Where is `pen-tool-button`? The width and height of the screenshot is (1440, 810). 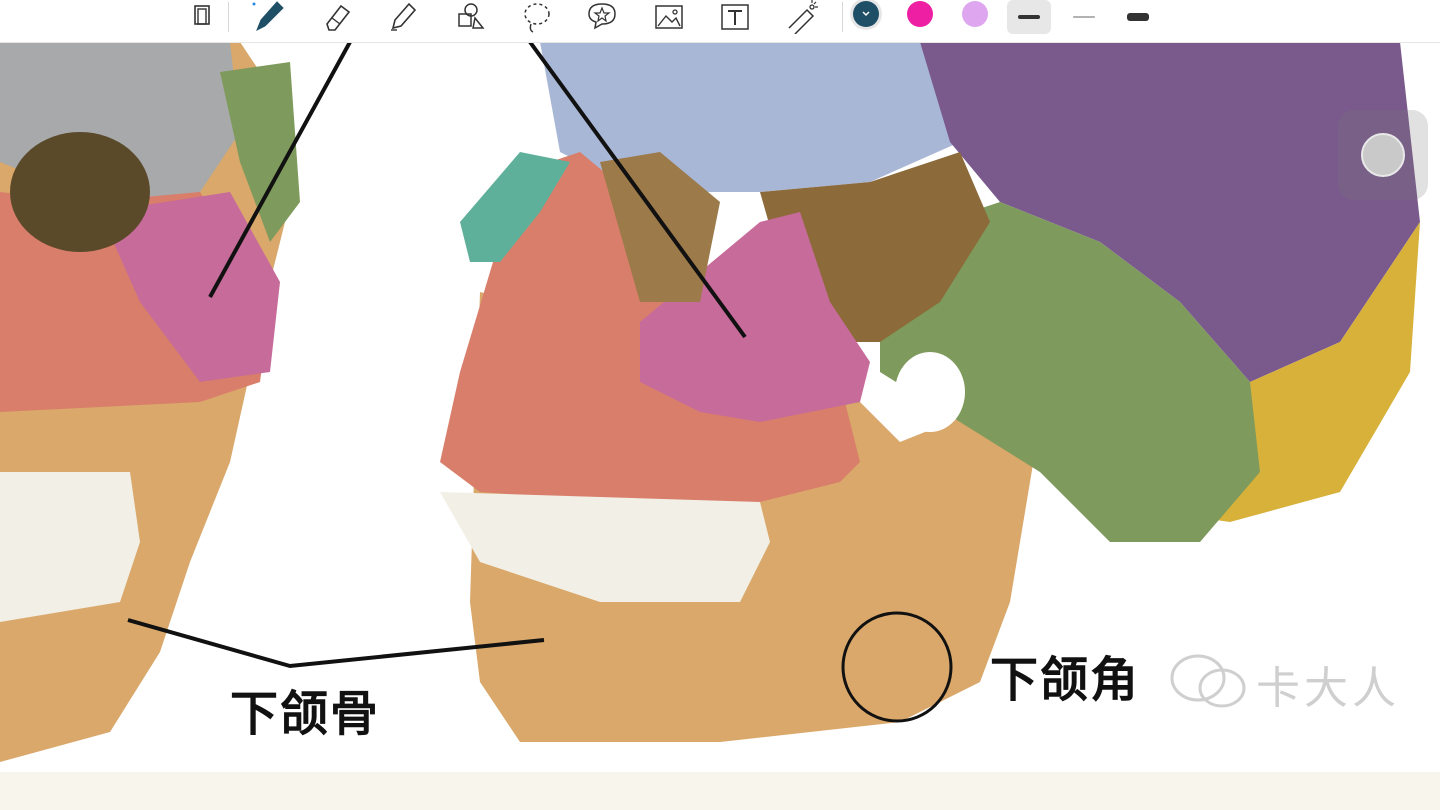 pen-tool-button is located at coordinates (268, 17).